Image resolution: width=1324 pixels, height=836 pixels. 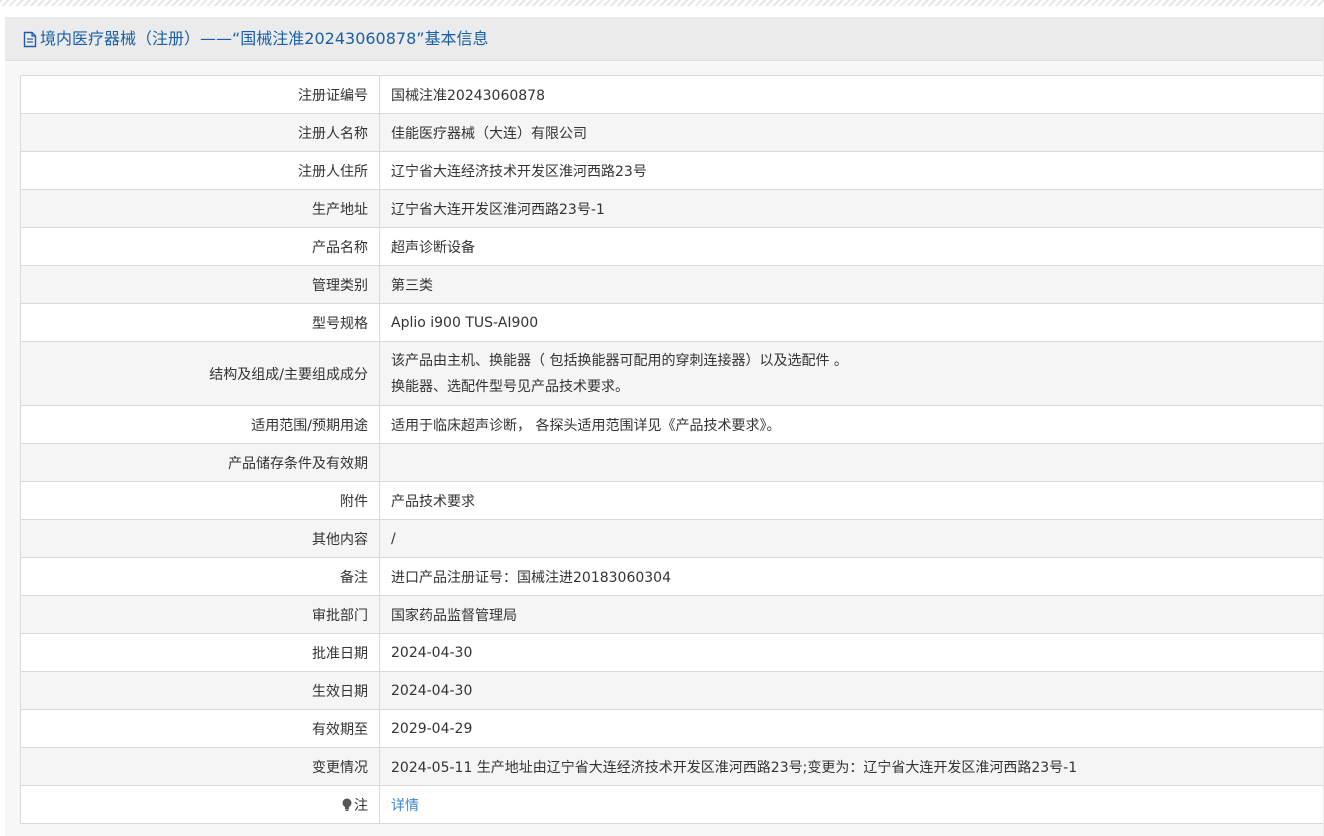 What do you see at coordinates (851, 94) in the screenshot?
I see `row-value: 国械注准20243060878` at bounding box center [851, 94].